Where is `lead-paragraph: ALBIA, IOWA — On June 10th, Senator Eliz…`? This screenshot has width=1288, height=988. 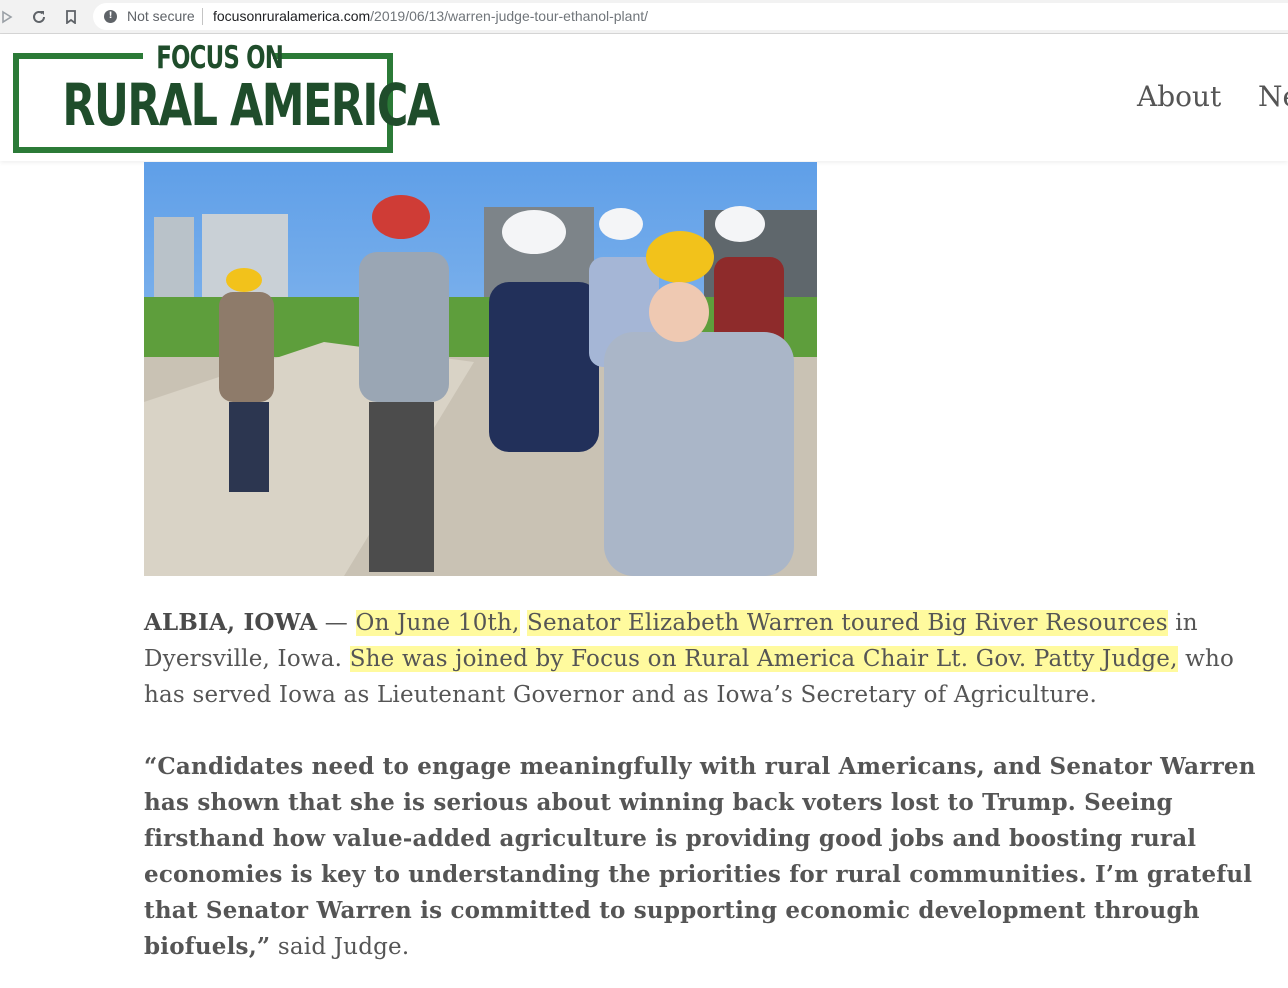 lead-paragraph: ALBIA, IOWA — On June 10th, Senator Eliz… is located at coordinates (709, 659).